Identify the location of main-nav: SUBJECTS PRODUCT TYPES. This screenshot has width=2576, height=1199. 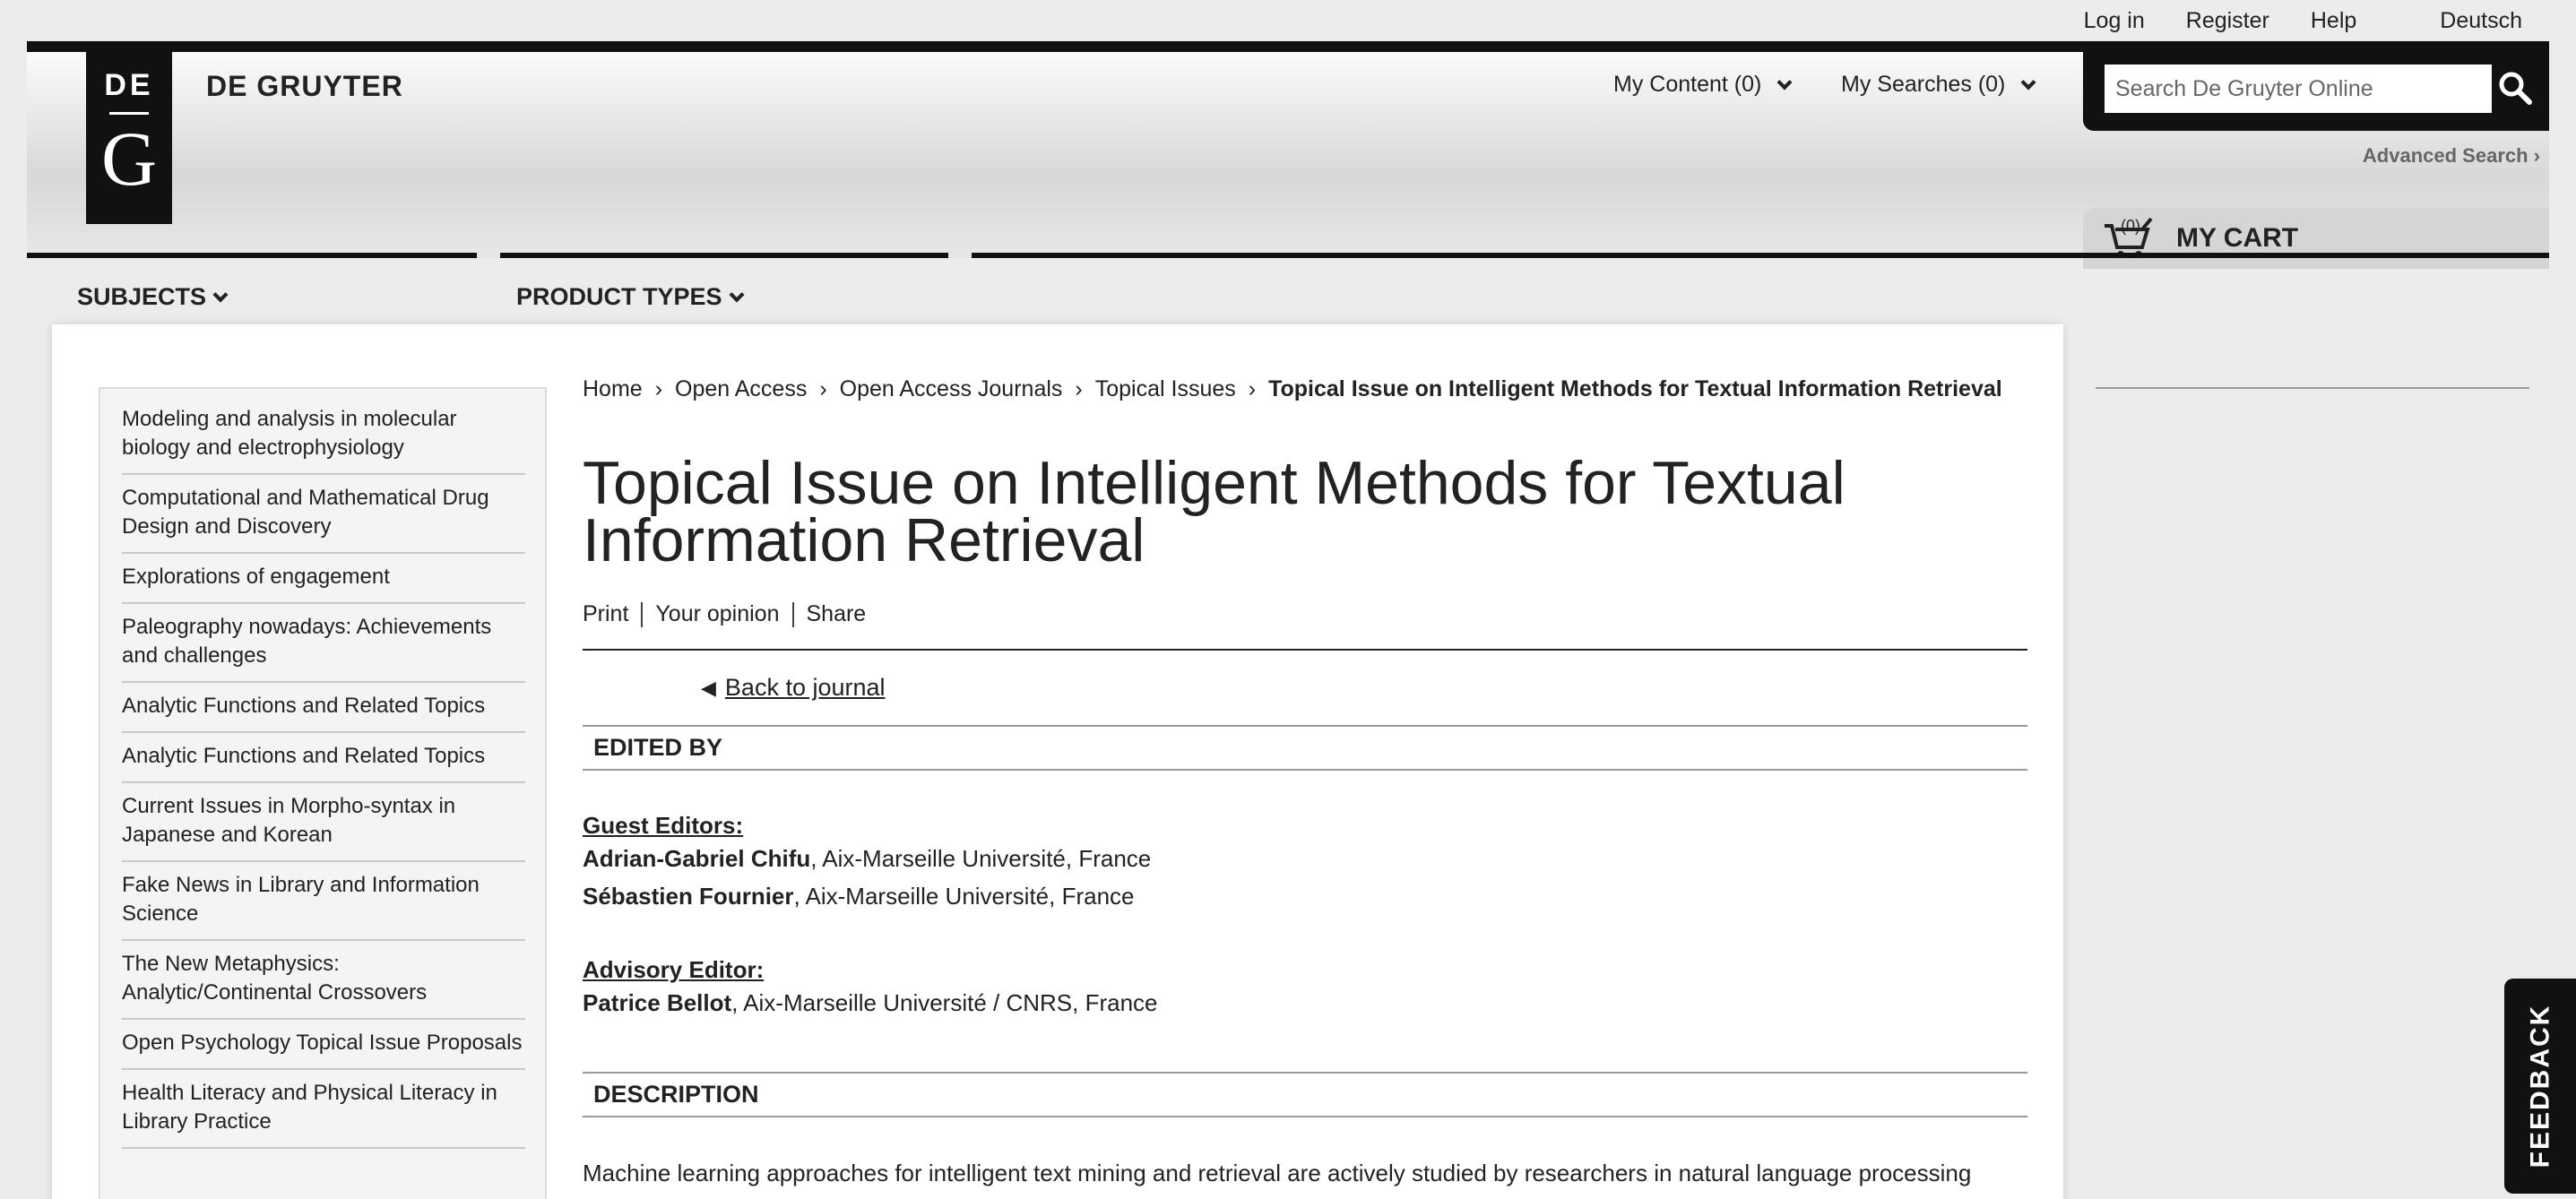
(1288, 290).